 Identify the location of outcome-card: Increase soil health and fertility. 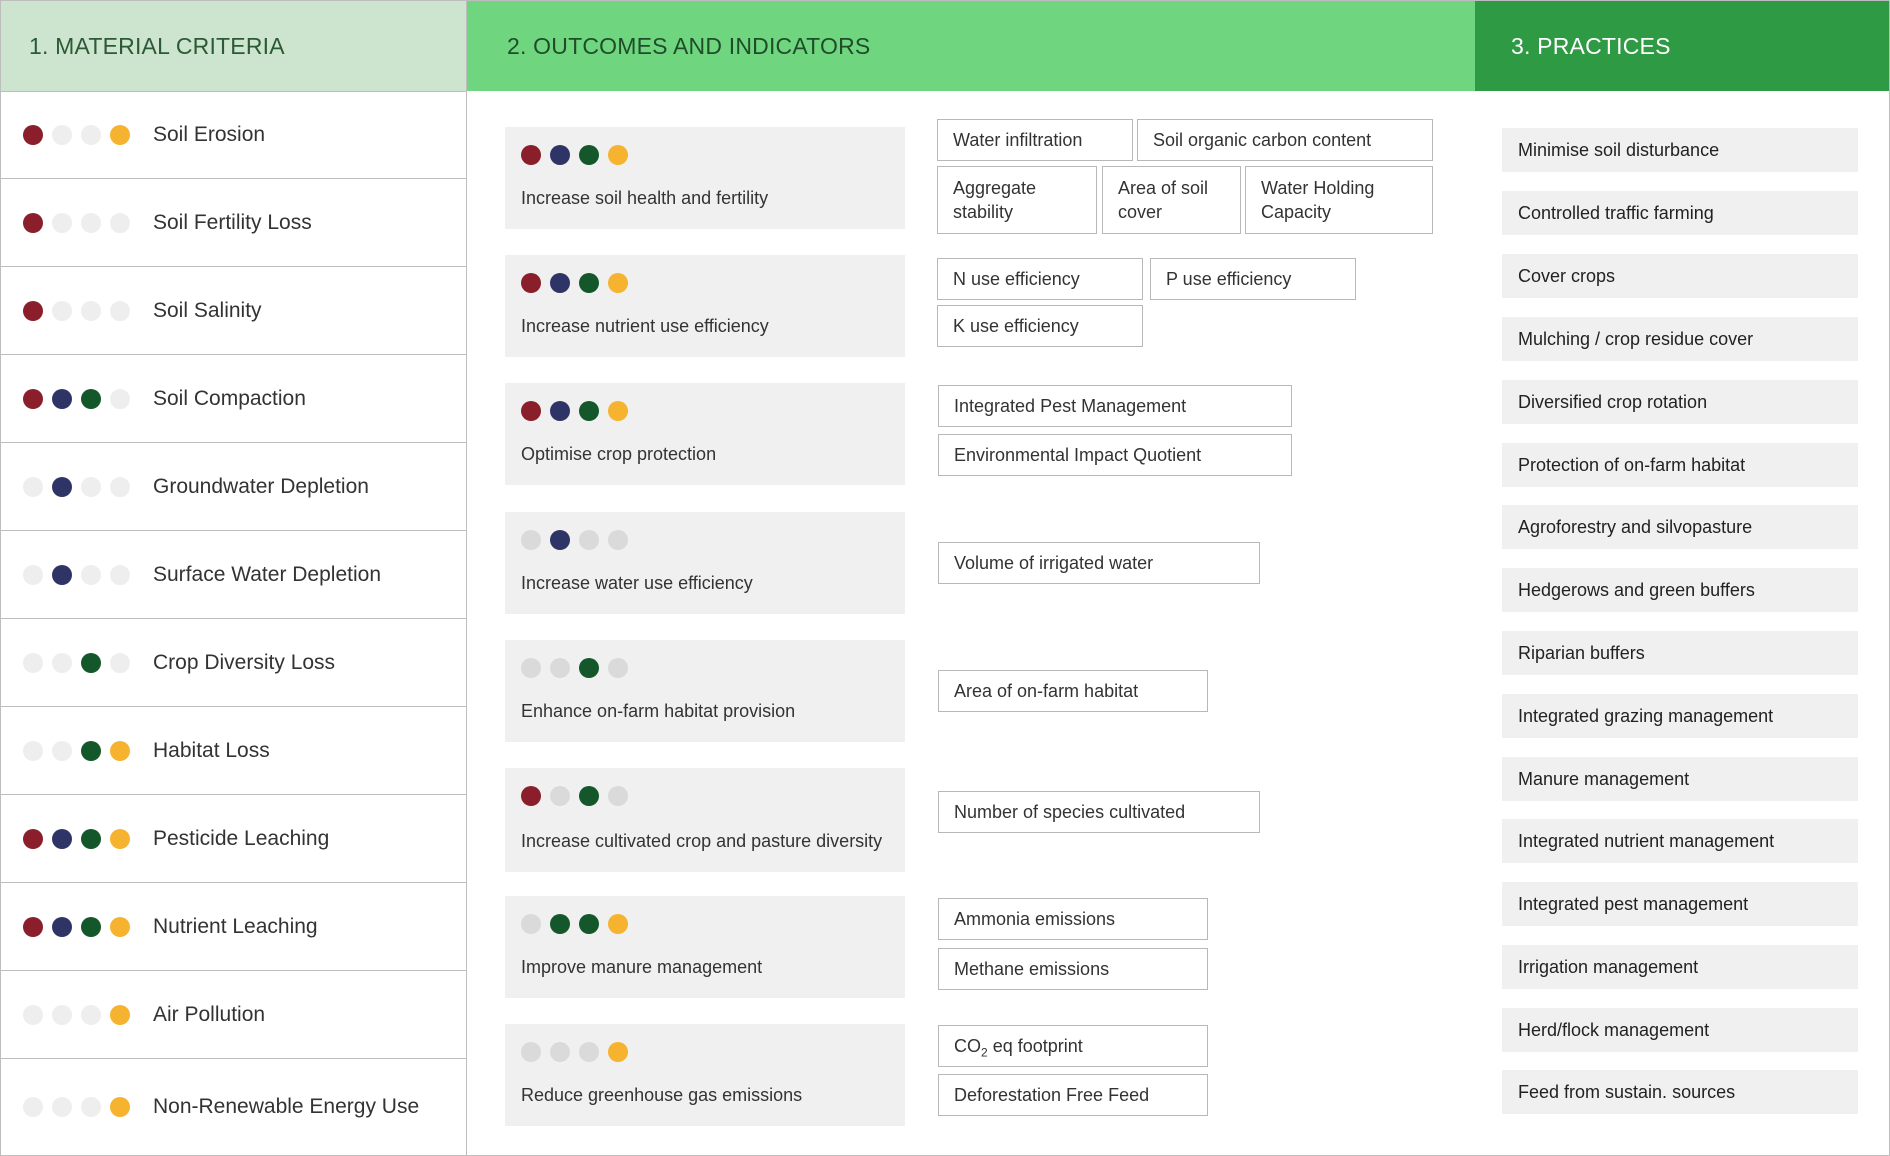
(705, 178).